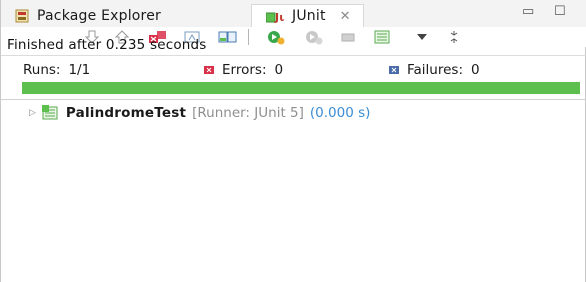 The image size is (586, 282). Describe the element at coordinates (248, 37) in the screenshot. I see `toolbar-separator` at that location.